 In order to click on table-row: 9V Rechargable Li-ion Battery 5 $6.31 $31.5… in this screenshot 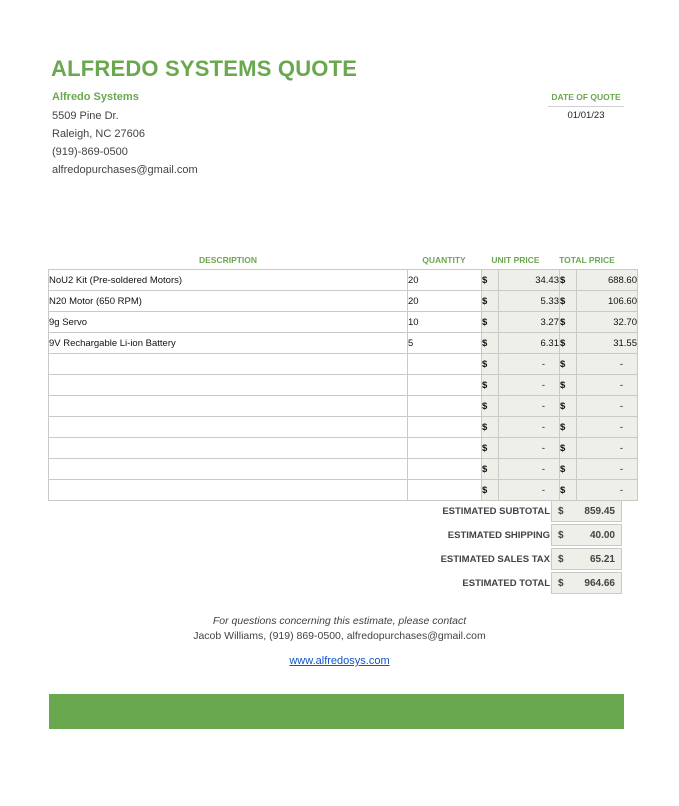, I will do `click(343, 343)`.